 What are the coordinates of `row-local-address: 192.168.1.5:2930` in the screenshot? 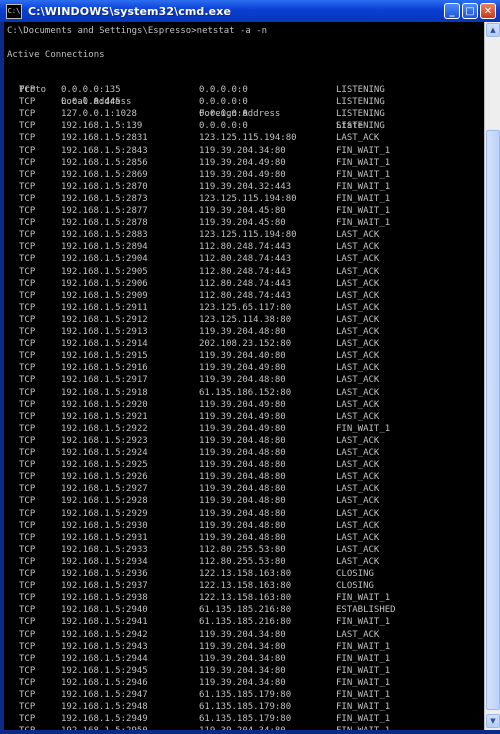 It's located at (104, 525).